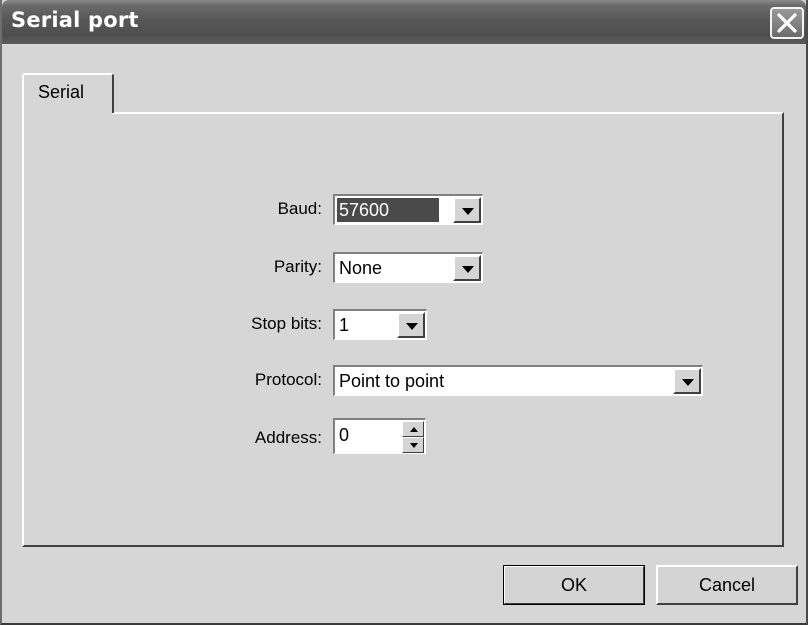  I want to click on spin-up-icon, so click(414, 429).